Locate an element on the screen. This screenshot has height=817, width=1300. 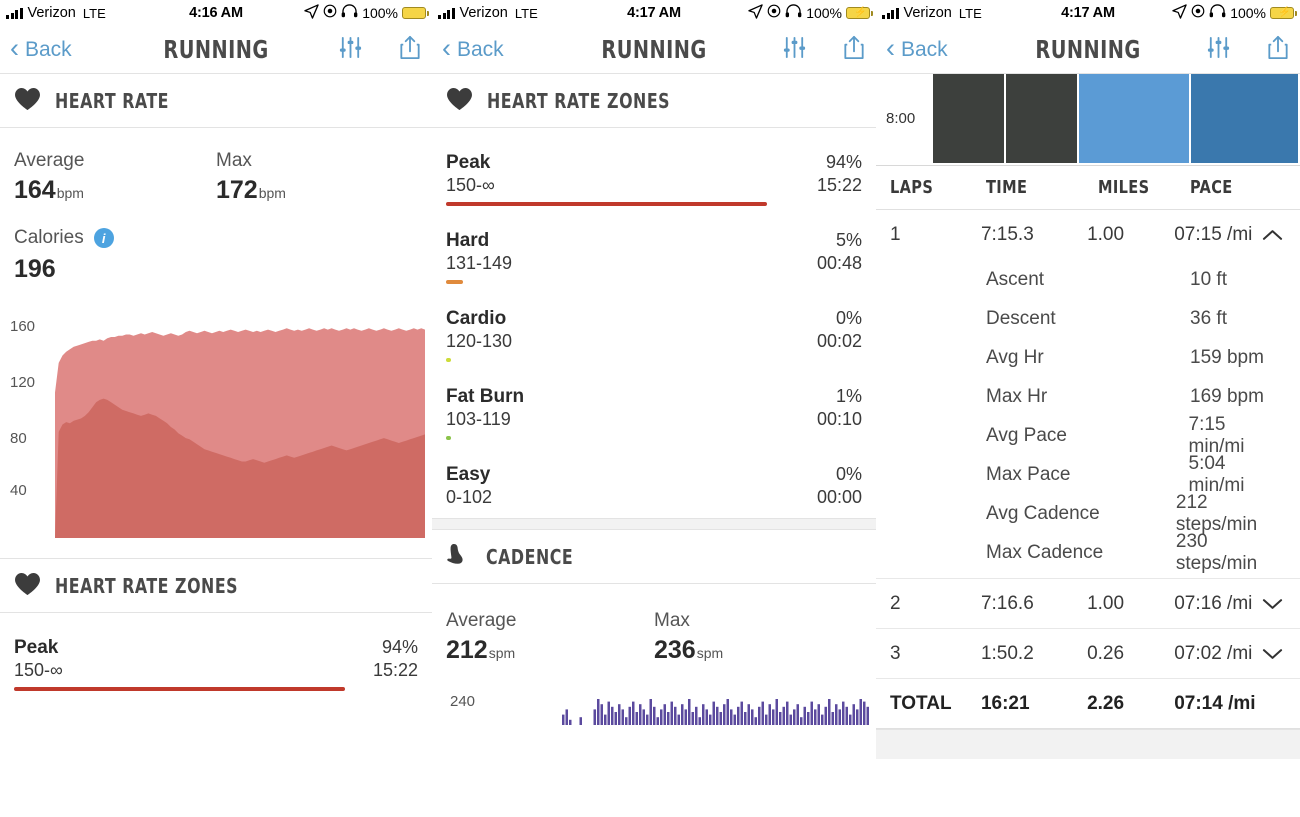
lap-detail-row: Max Cadence 230 steps/min is located at coordinates (1088, 552).